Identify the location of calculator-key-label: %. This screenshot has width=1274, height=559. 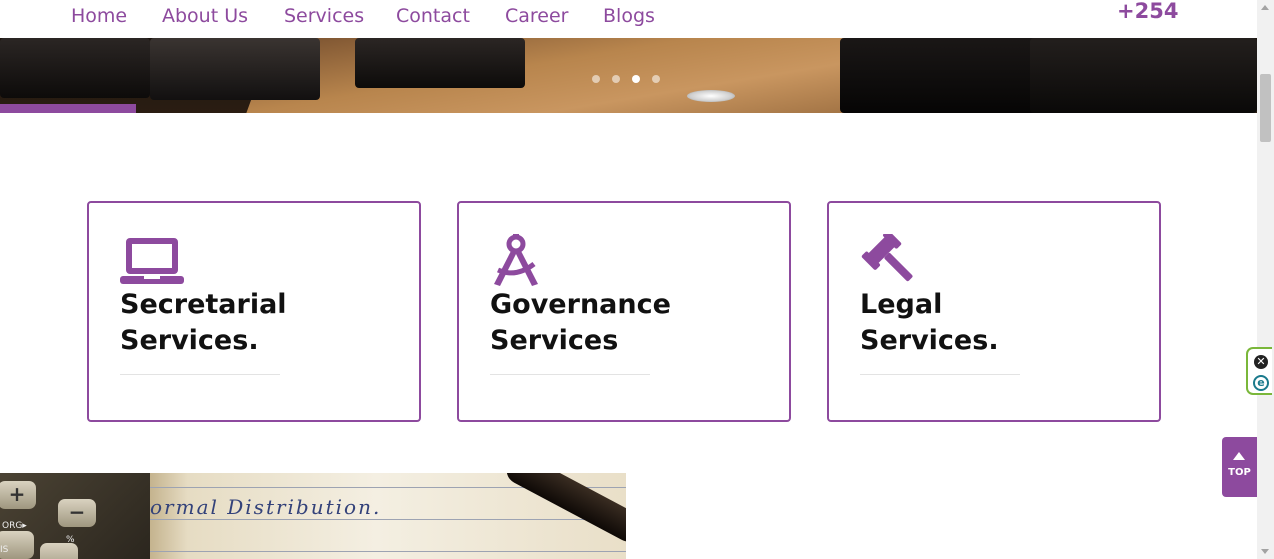
(70, 540).